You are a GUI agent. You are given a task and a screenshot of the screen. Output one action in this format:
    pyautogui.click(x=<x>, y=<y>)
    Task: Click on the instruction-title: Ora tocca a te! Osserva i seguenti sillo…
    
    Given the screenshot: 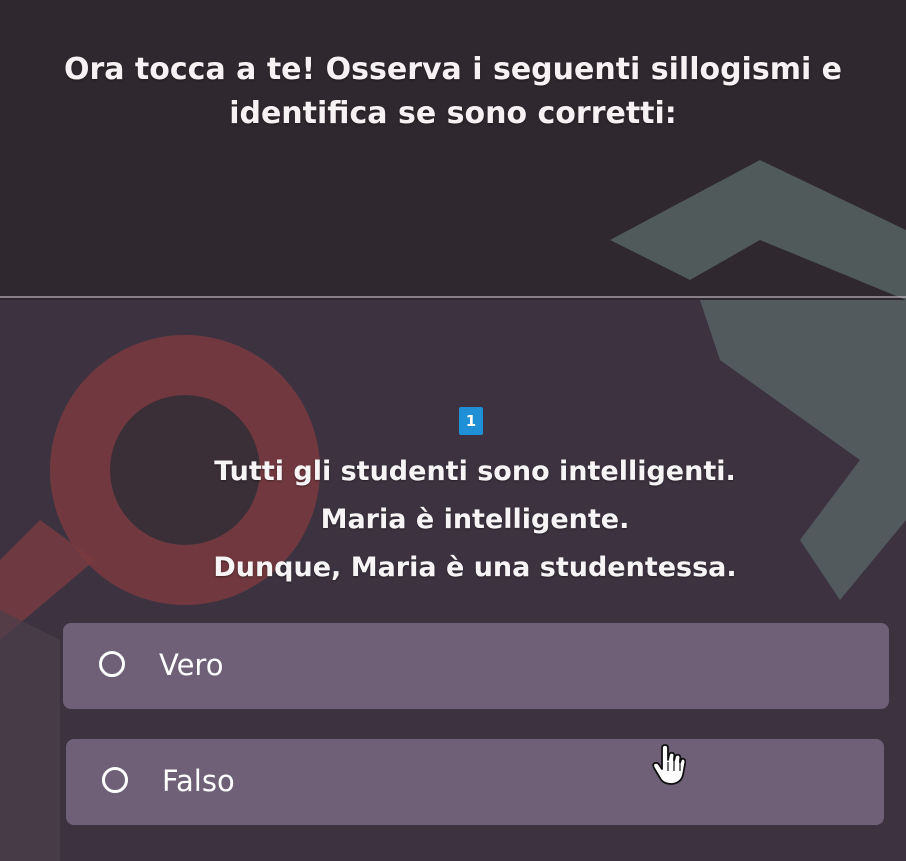 What is the action you would take?
    pyautogui.click(x=453, y=91)
    